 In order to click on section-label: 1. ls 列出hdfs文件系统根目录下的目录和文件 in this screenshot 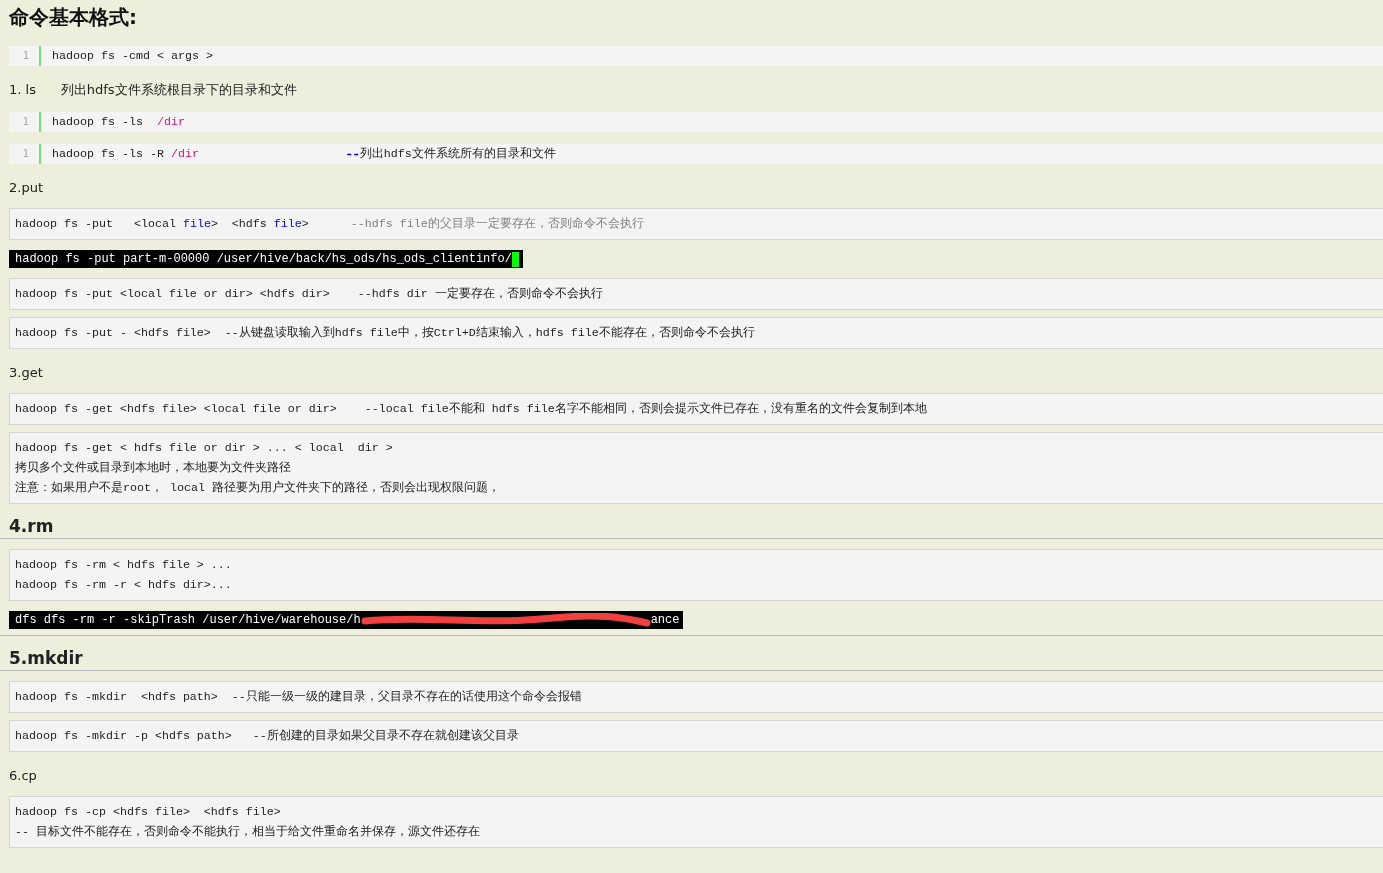, I will do `click(153, 90)`.